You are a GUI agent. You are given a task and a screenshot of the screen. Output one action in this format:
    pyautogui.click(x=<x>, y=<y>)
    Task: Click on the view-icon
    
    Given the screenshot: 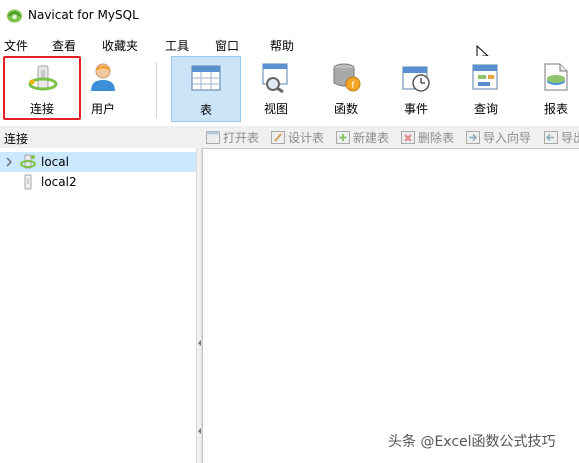 What is the action you would take?
    pyautogui.click(x=275, y=78)
    